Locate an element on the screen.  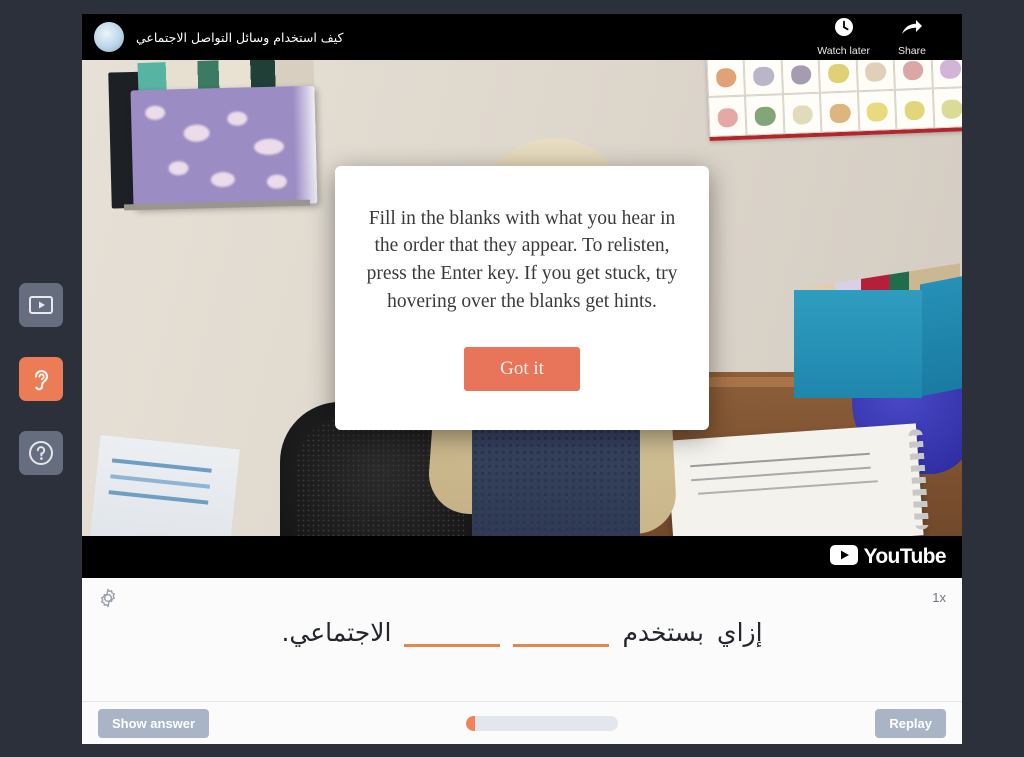
blue-file-box is located at coordinates (878, 330).